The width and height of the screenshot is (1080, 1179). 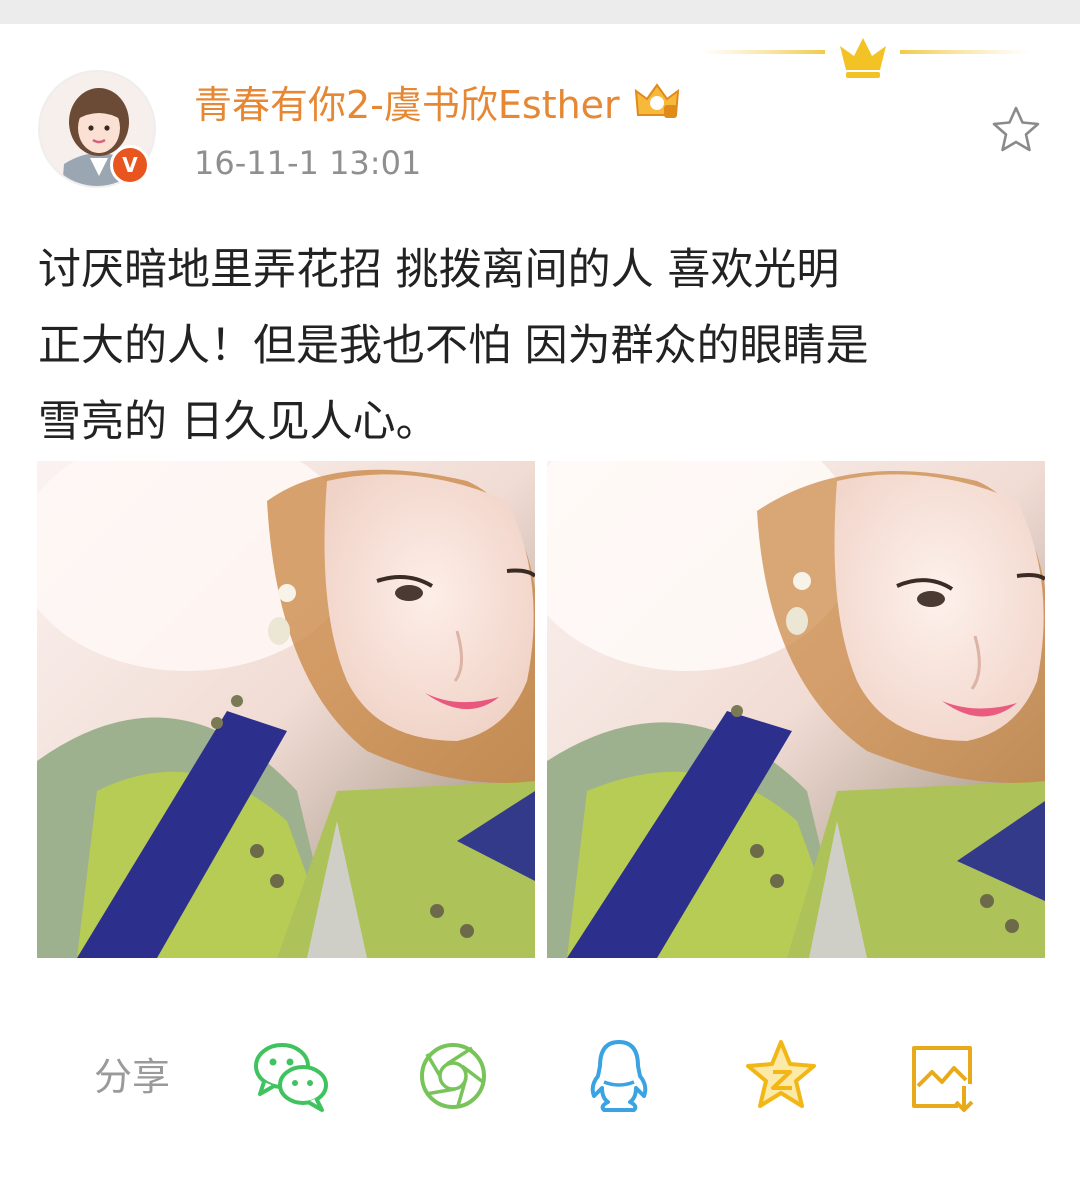 I want to click on share-wechat-button, so click(x=291, y=1076).